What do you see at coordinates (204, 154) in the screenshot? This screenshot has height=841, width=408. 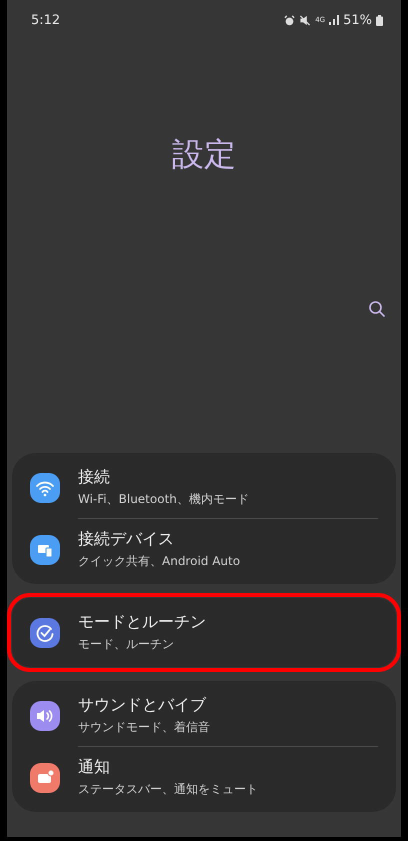 I see `page-title: 設定` at bounding box center [204, 154].